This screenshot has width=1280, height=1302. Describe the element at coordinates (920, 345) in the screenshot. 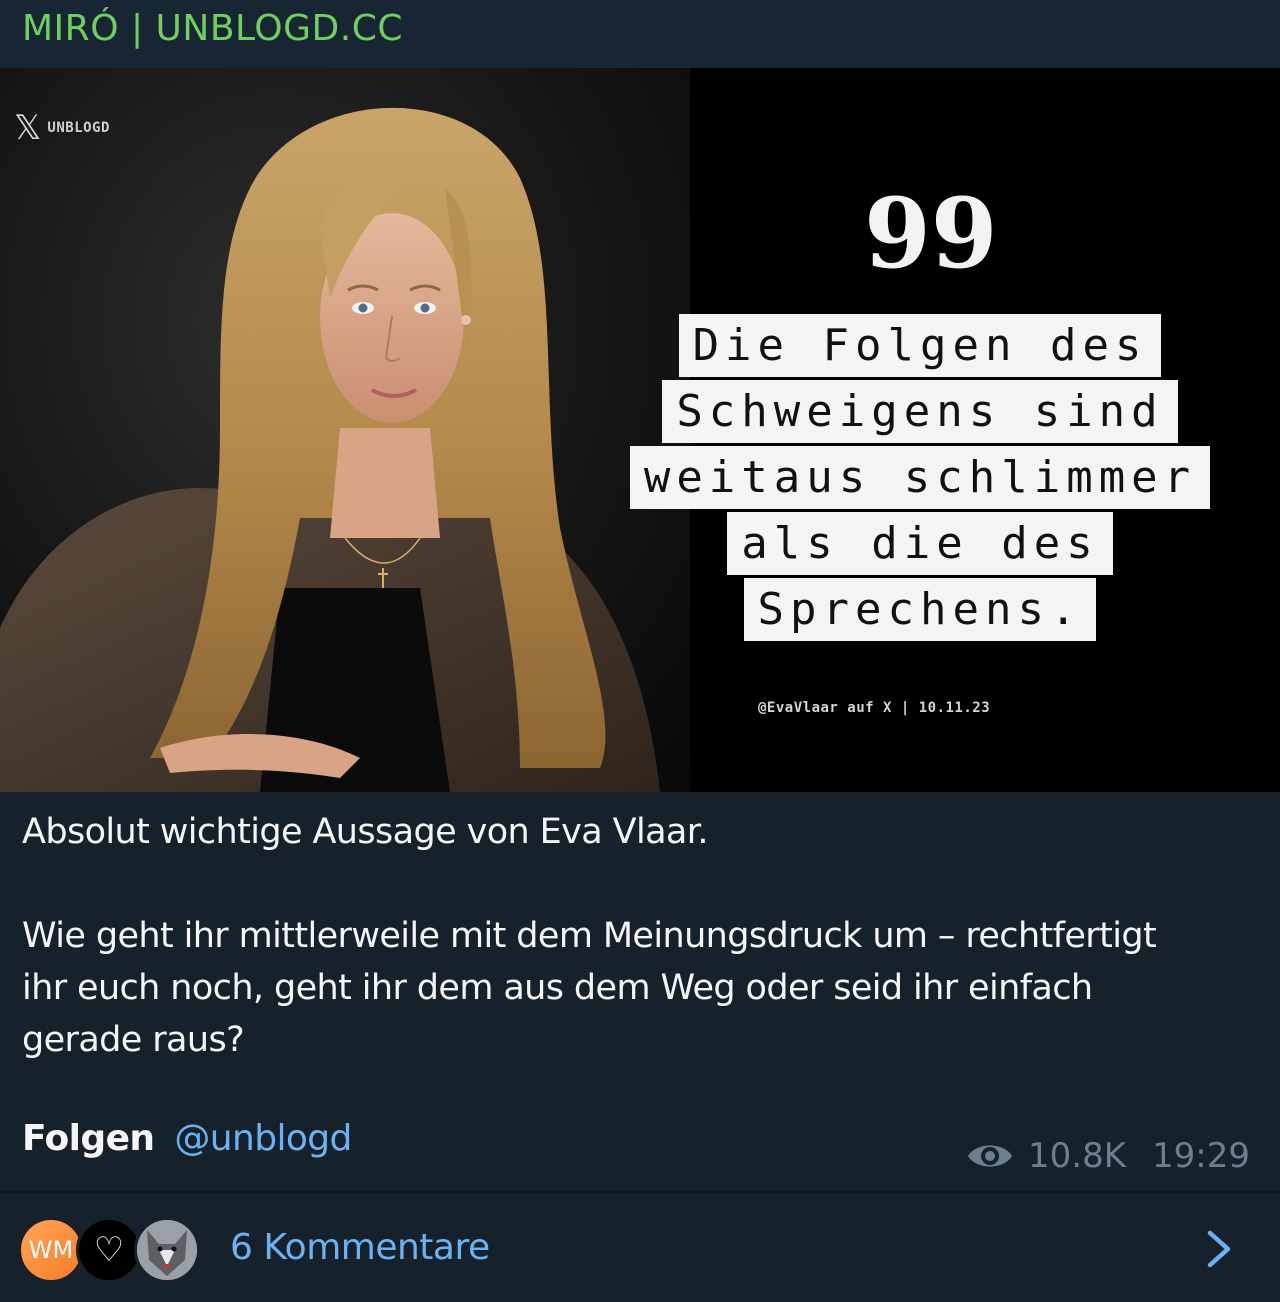

I see `quote-line: Die Folgen des` at that location.